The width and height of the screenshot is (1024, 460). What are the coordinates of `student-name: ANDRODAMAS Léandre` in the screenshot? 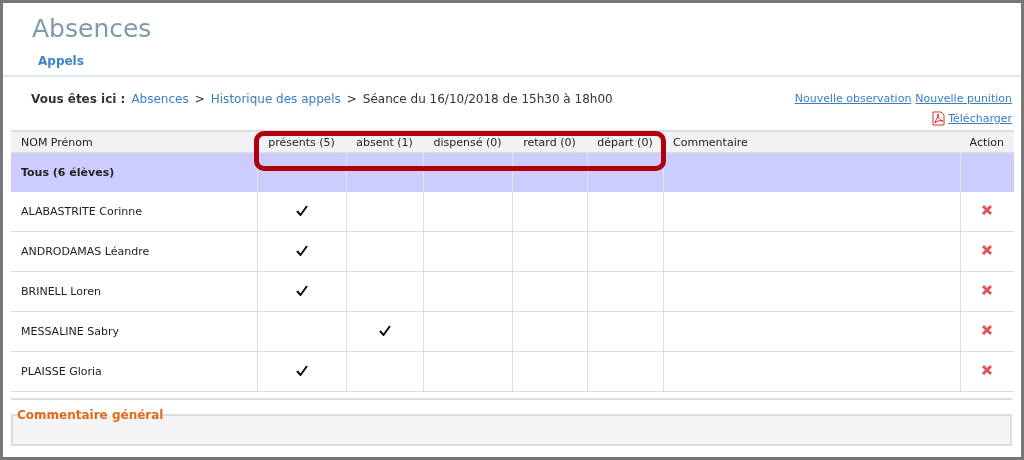 It's located at (134, 251).